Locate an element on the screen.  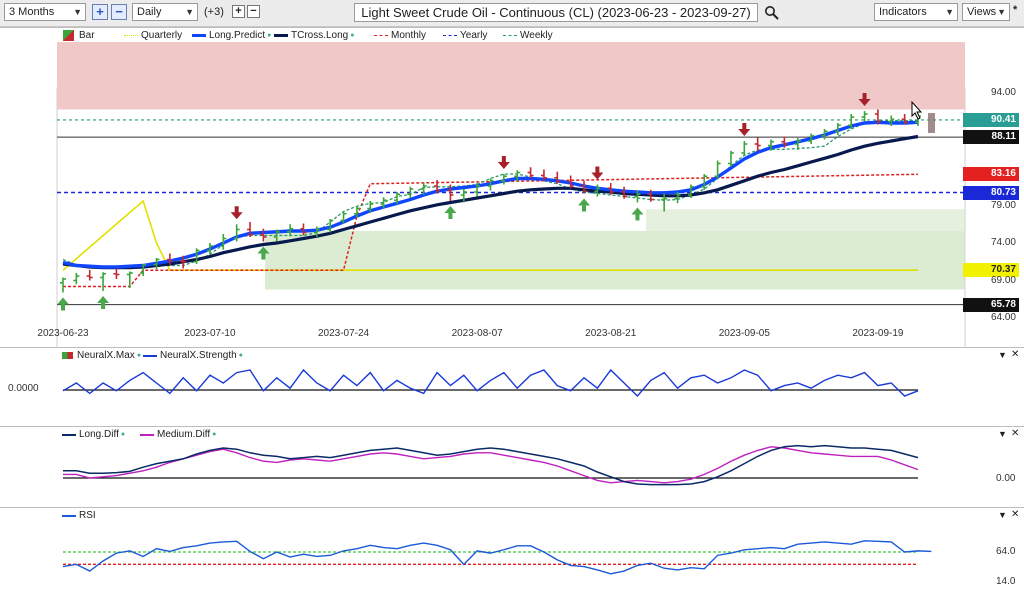
rsi-plot is located at coordinates (511, 553).